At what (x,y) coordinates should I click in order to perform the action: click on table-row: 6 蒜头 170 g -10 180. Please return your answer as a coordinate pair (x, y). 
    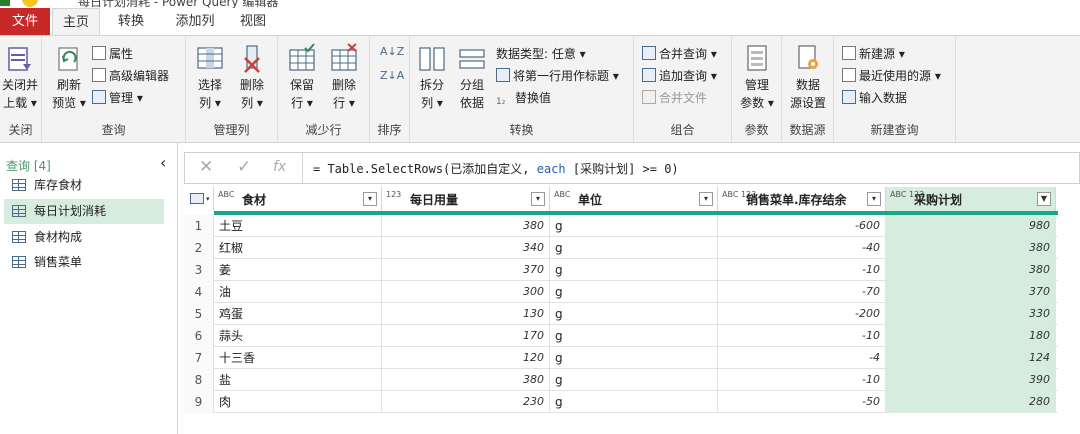
    Looking at the image, I should click on (621, 336).